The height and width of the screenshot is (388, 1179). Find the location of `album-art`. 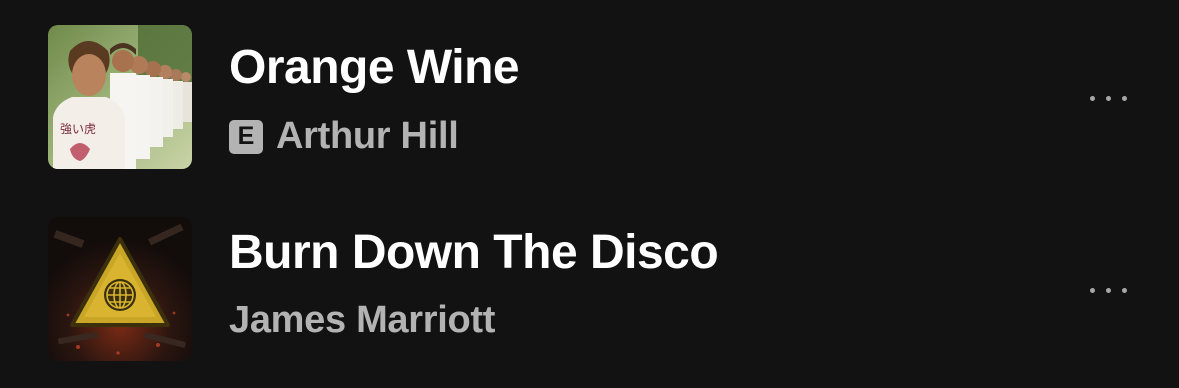

album-art is located at coordinates (120, 289).